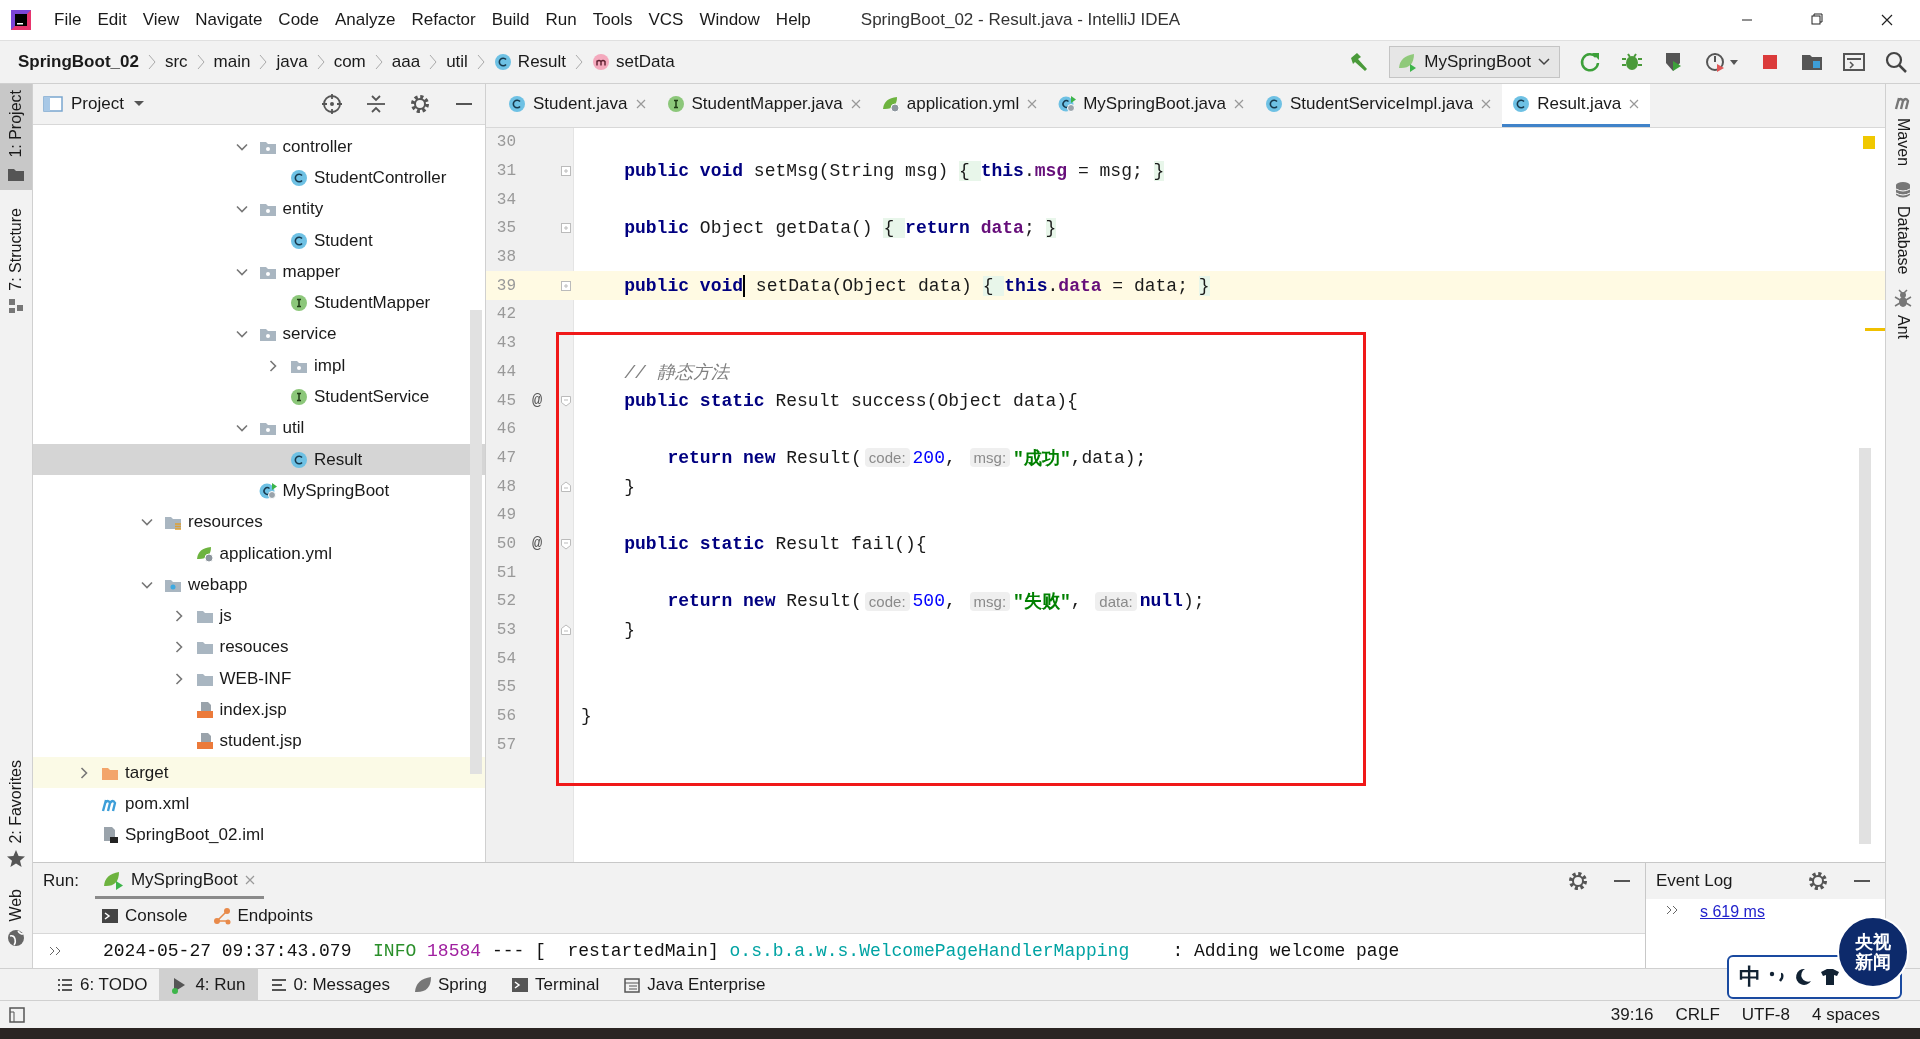 The image size is (1920, 1039). I want to click on line-number: 52, so click(505, 601).